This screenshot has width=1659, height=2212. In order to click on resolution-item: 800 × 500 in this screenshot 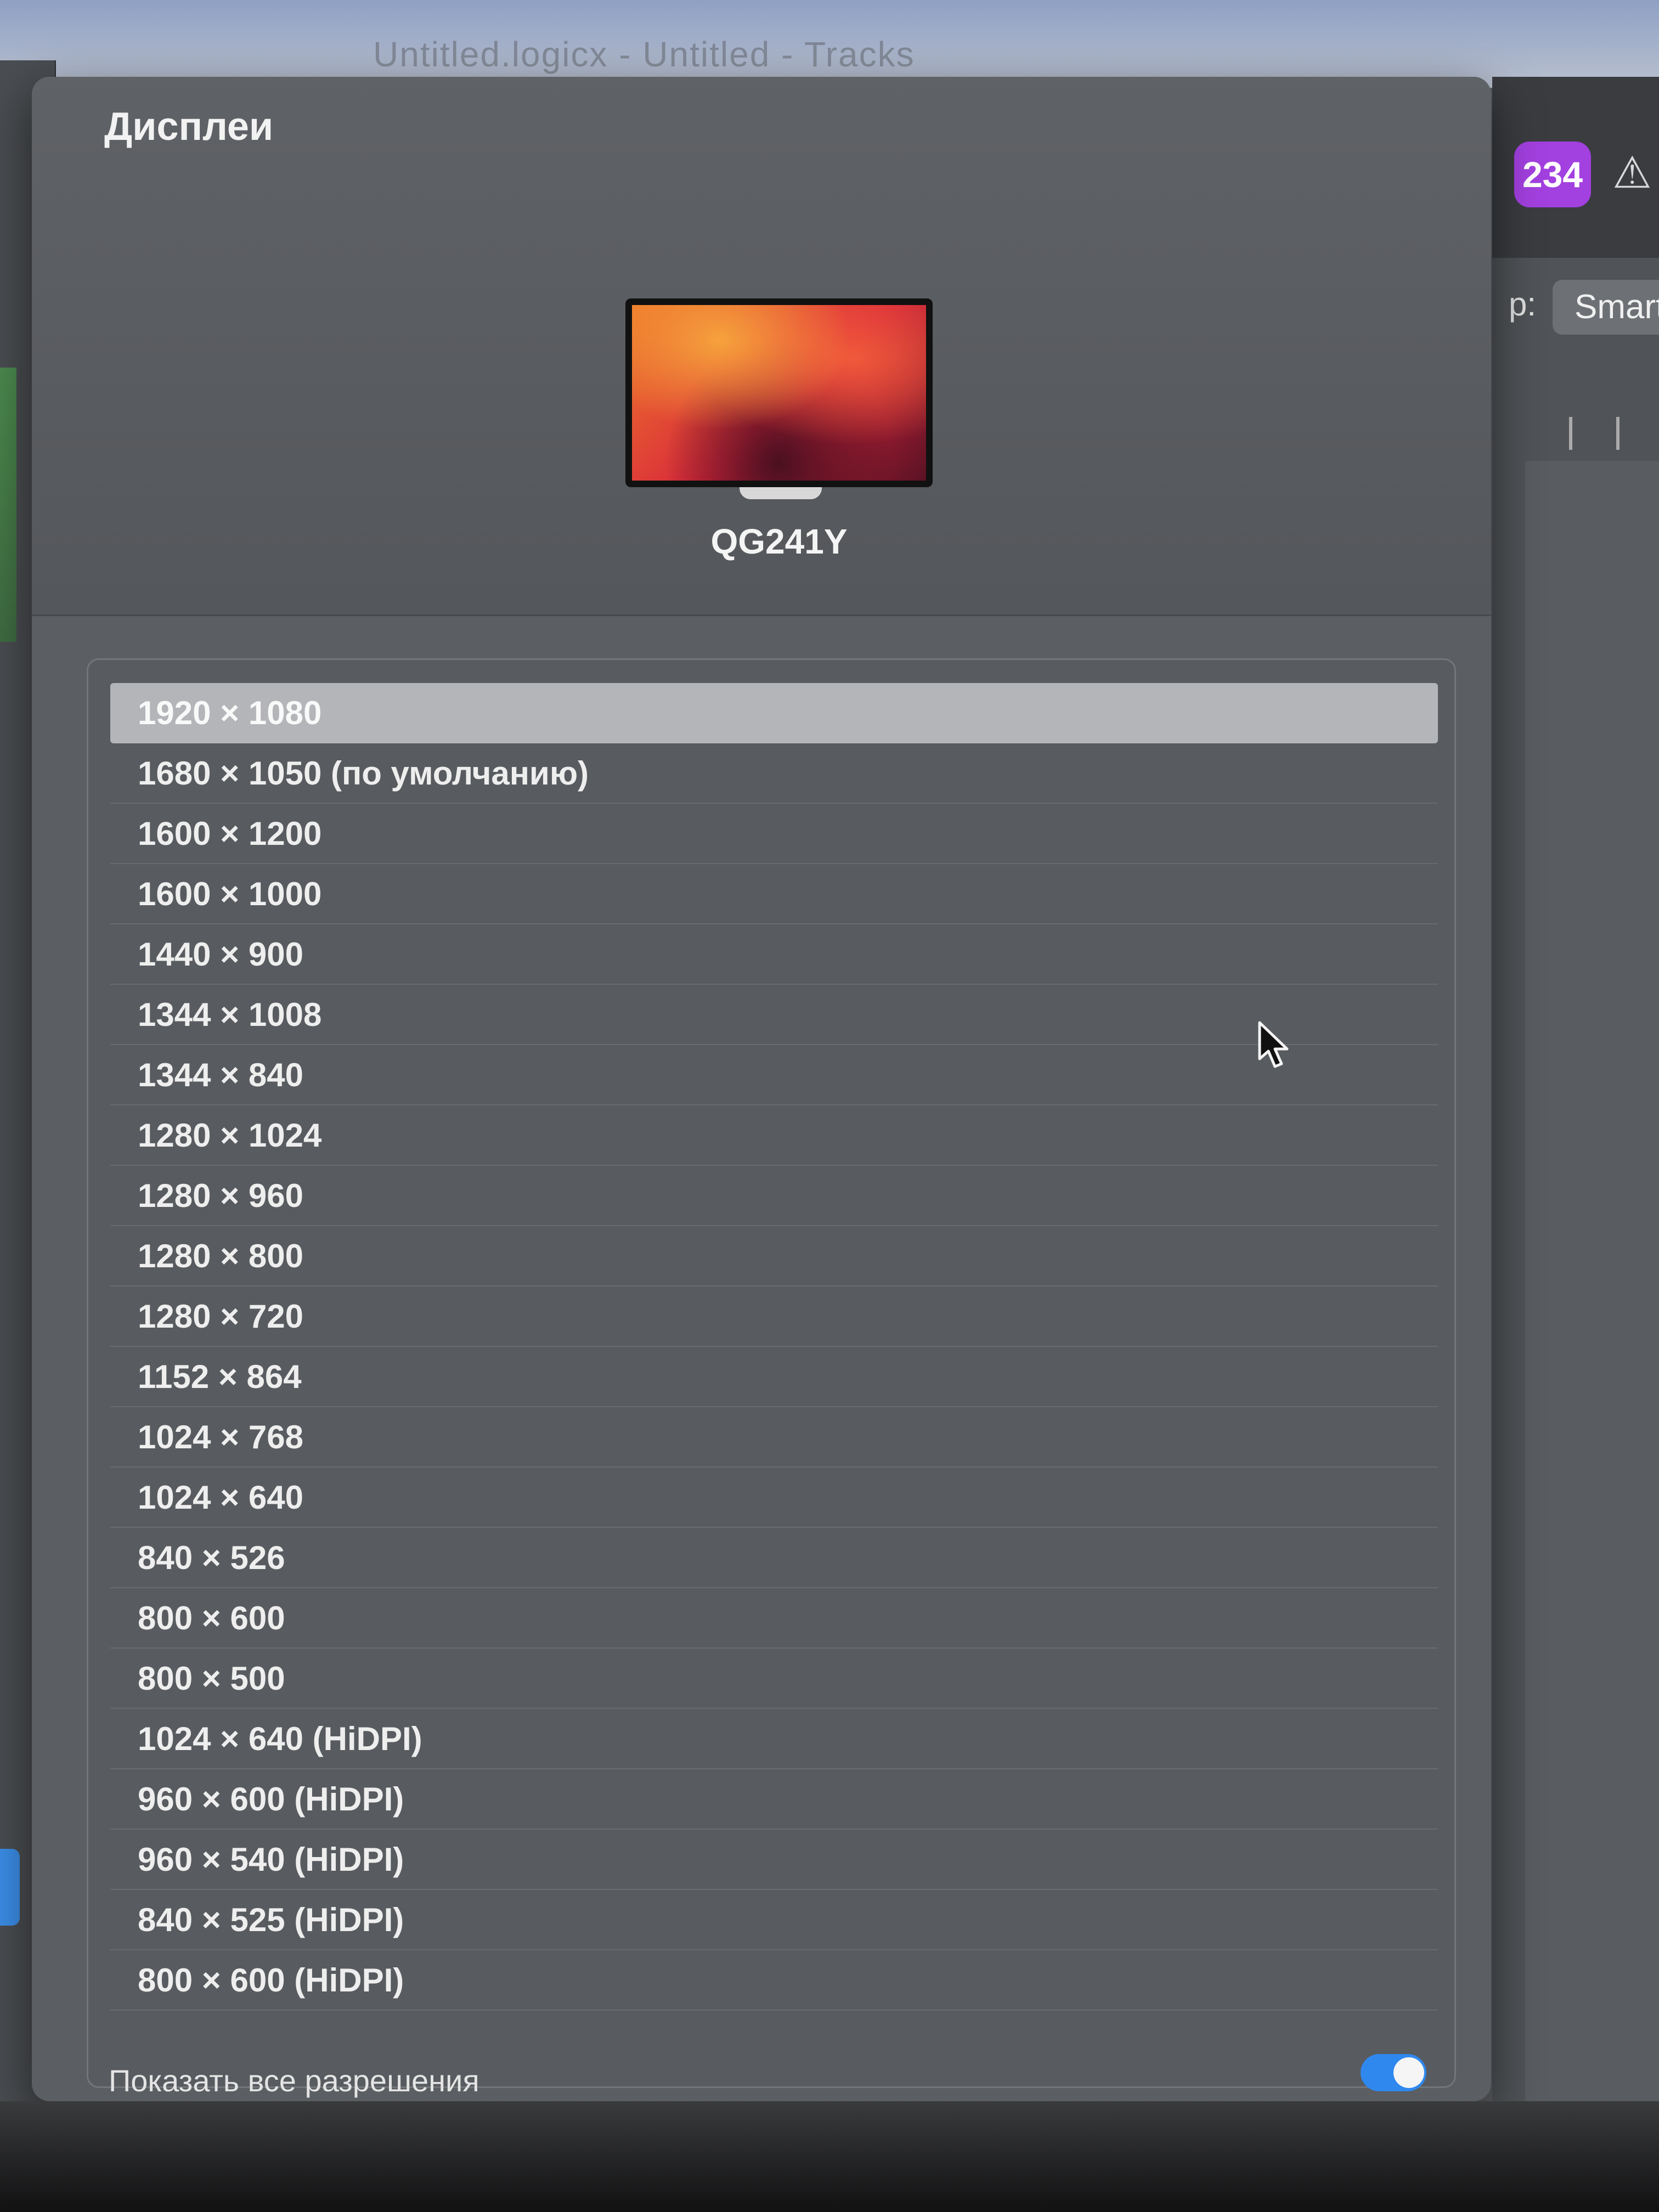, I will do `click(774, 1679)`.